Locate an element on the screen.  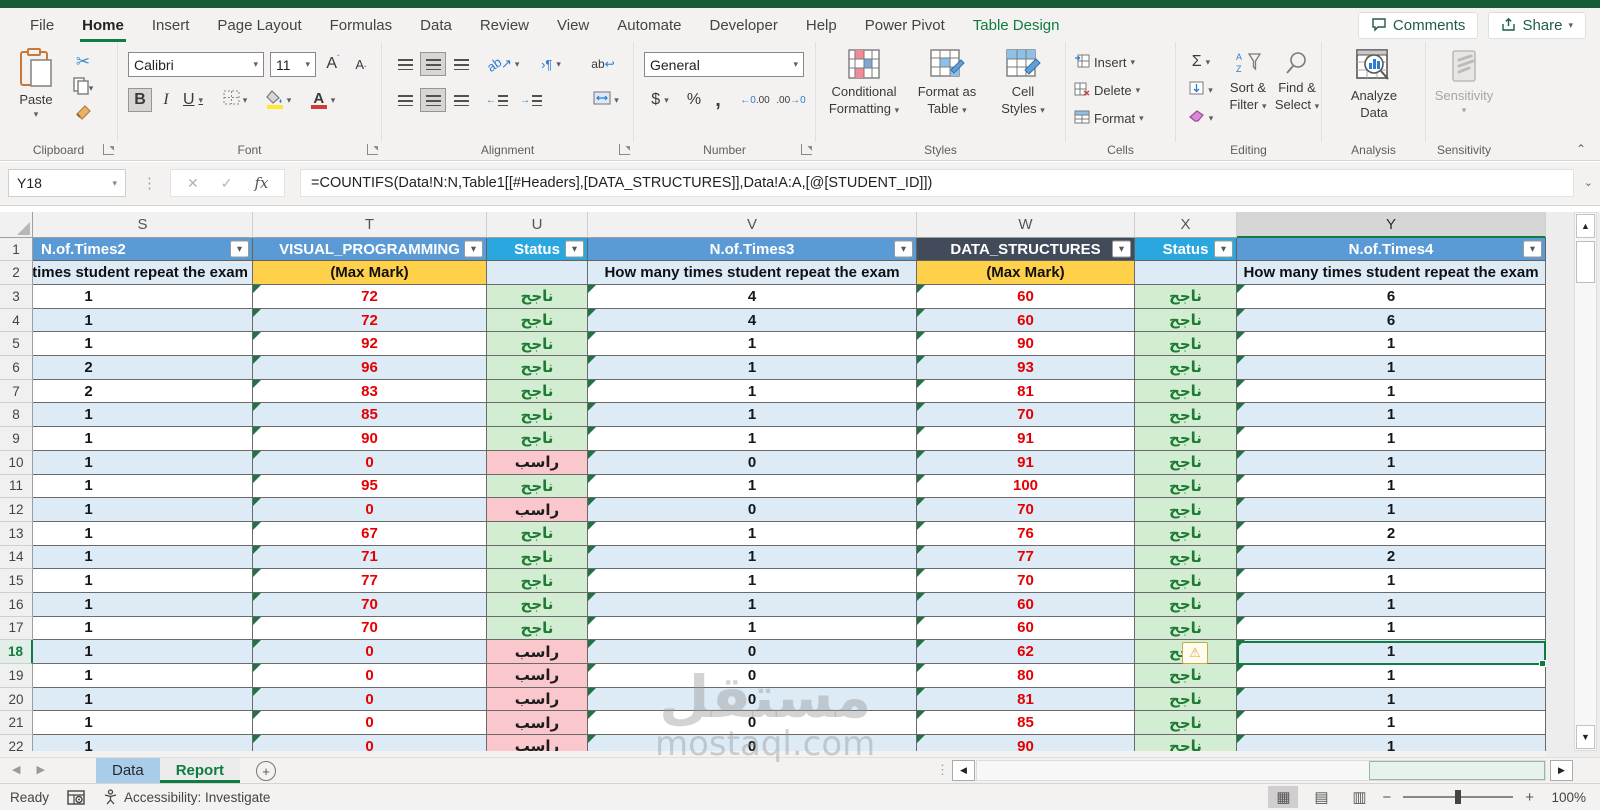
cell-T4: 72 is located at coordinates (370, 320).